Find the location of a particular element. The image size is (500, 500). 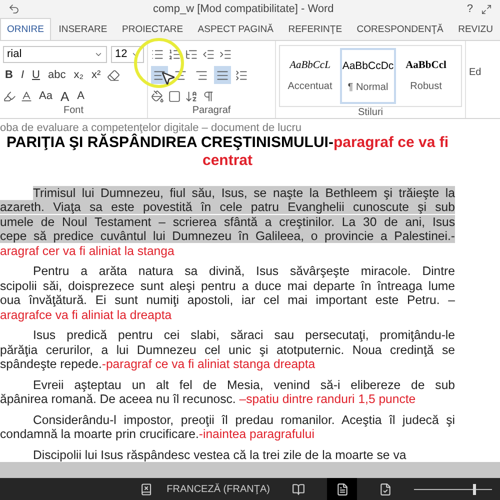

paragraph-line: spândeşte repede.-paragraf ce va fi aliniat stanga dreapta is located at coordinates (158, 364).